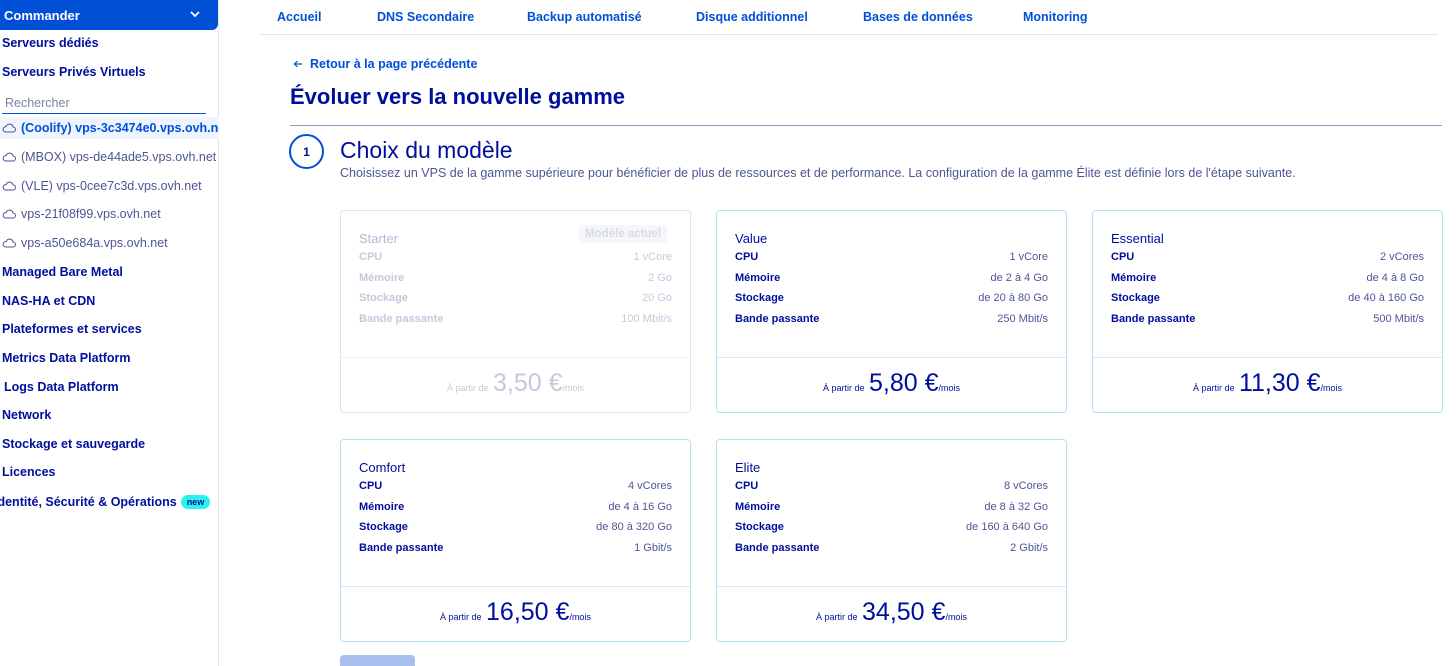 The width and height of the screenshot is (1456, 666). Describe the element at coordinates (527, 383) in the screenshot. I see `price-amount: 3,50 €` at that location.